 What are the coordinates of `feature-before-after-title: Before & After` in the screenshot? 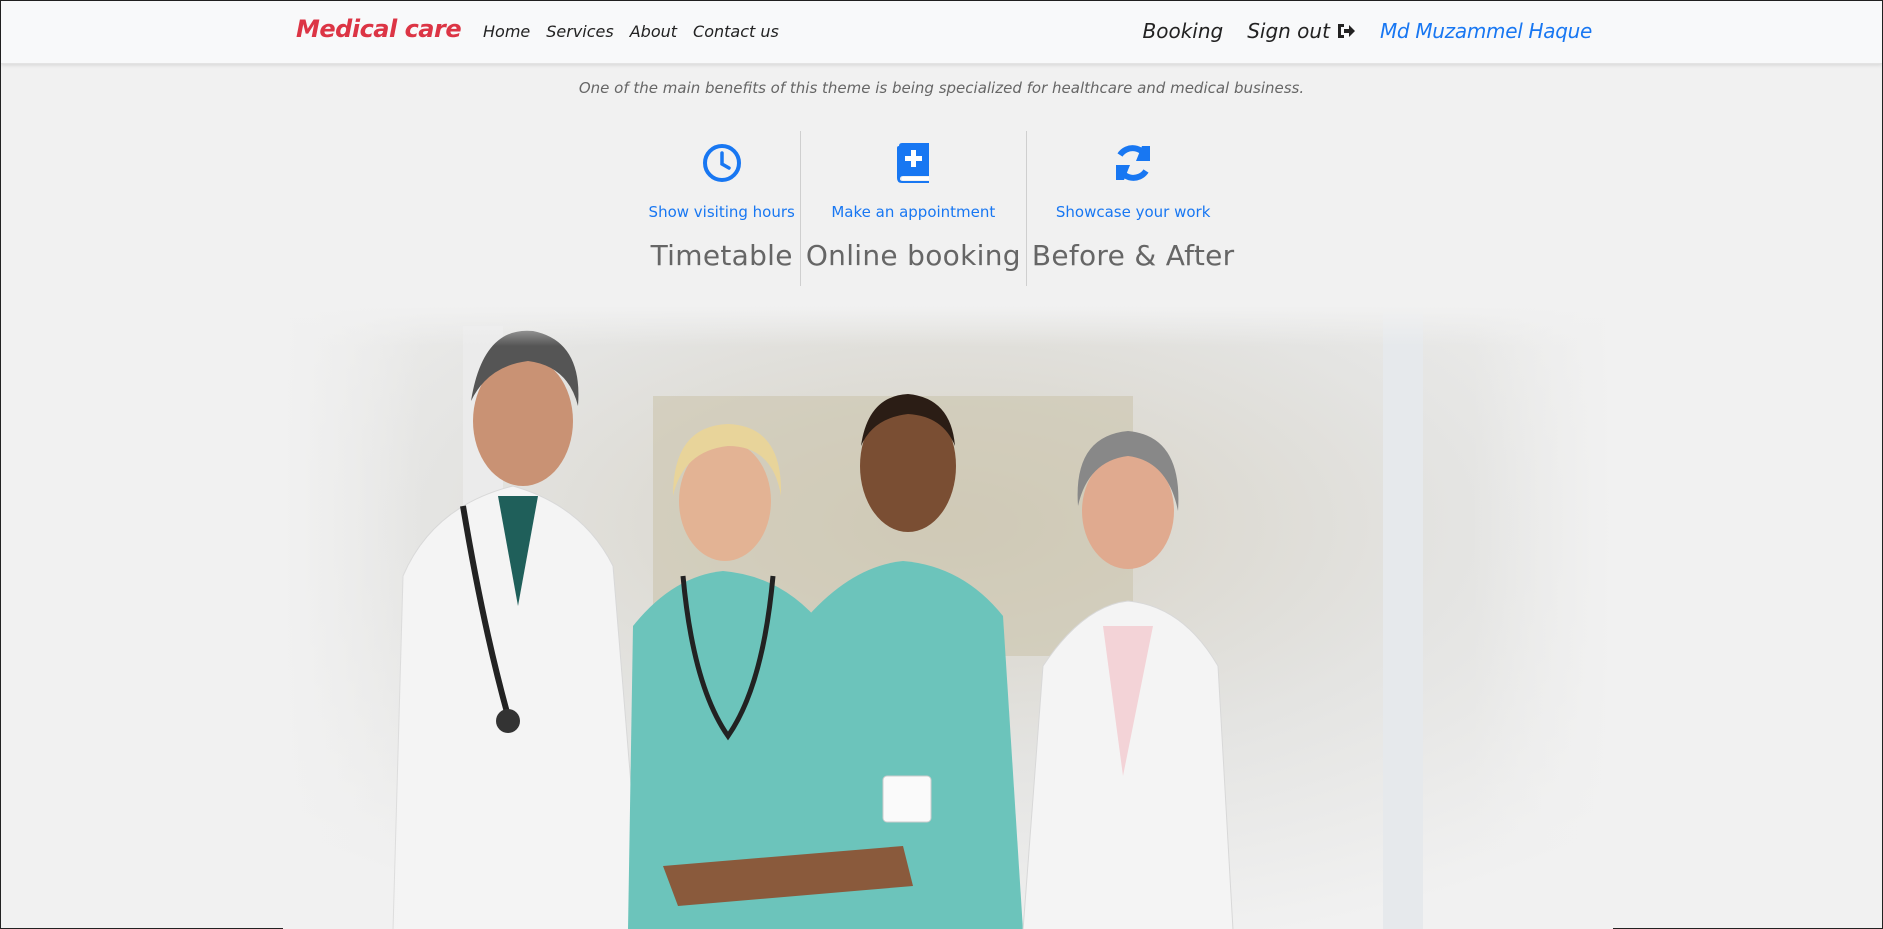 It's located at (1133, 255).